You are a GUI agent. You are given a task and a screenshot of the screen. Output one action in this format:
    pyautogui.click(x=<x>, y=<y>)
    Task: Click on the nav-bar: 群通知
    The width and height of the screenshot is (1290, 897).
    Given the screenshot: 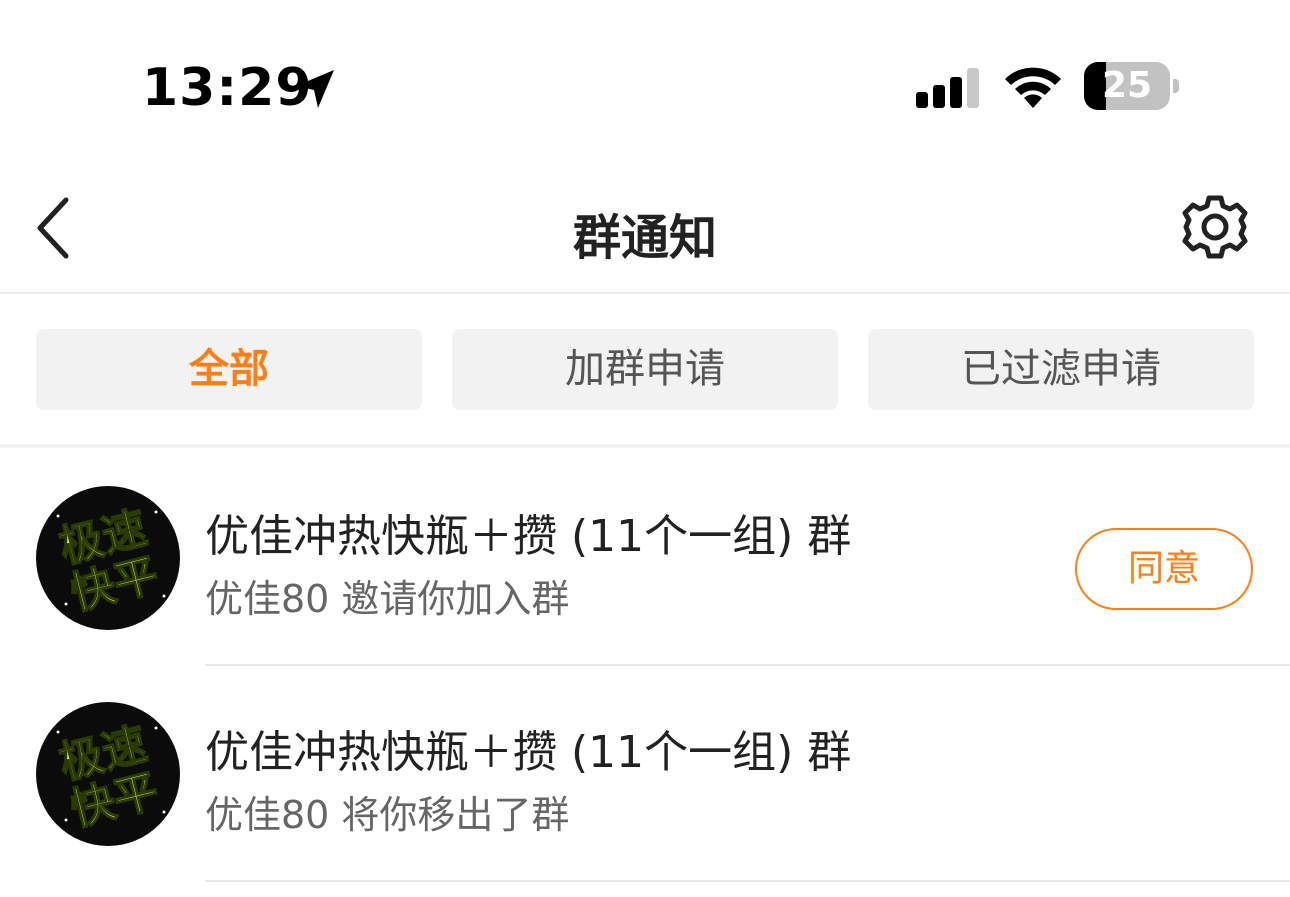 What is the action you would take?
    pyautogui.click(x=645, y=232)
    